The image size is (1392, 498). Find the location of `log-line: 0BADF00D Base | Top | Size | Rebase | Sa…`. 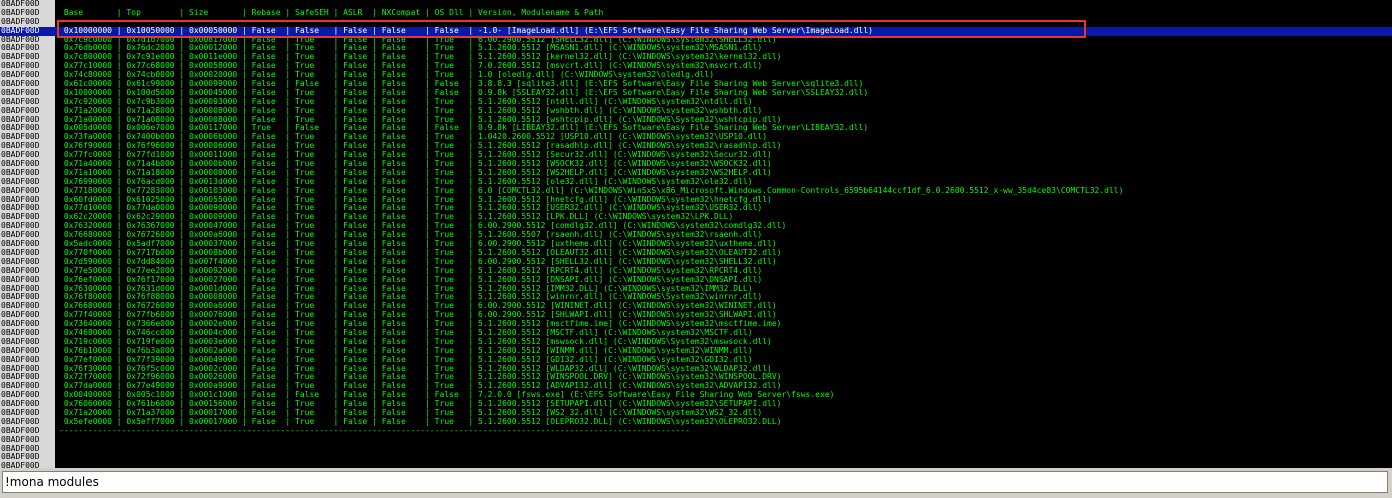

log-line: 0BADF00D Base | Top | Size | Rebase | Sa… is located at coordinates (696, 13).